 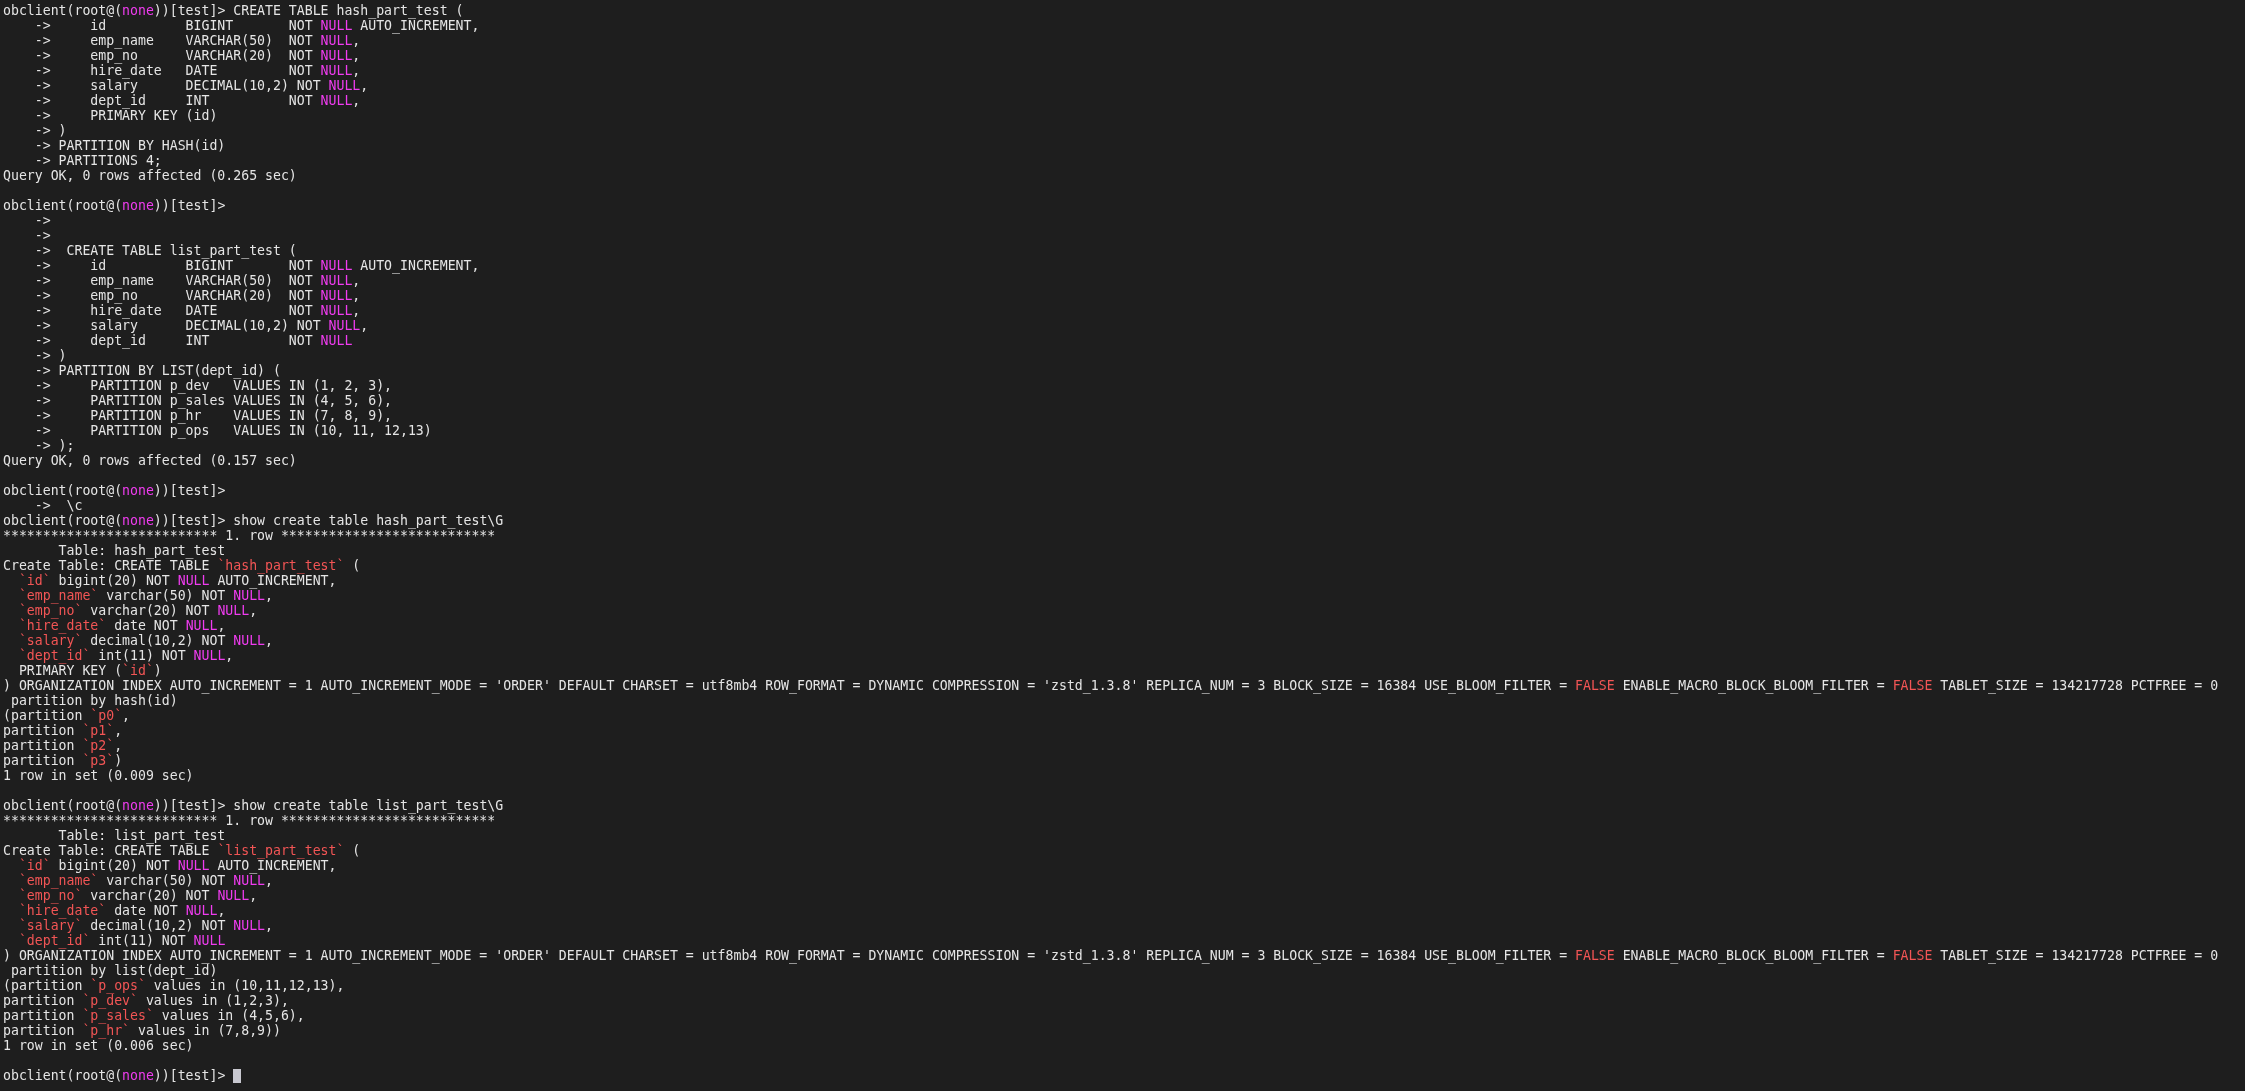 What do you see at coordinates (182, 565) in the screenshot?
I see `terminal-line: Create Table: CREATE TABLE `hash_part_test` (` at bounding box center [182, 565].